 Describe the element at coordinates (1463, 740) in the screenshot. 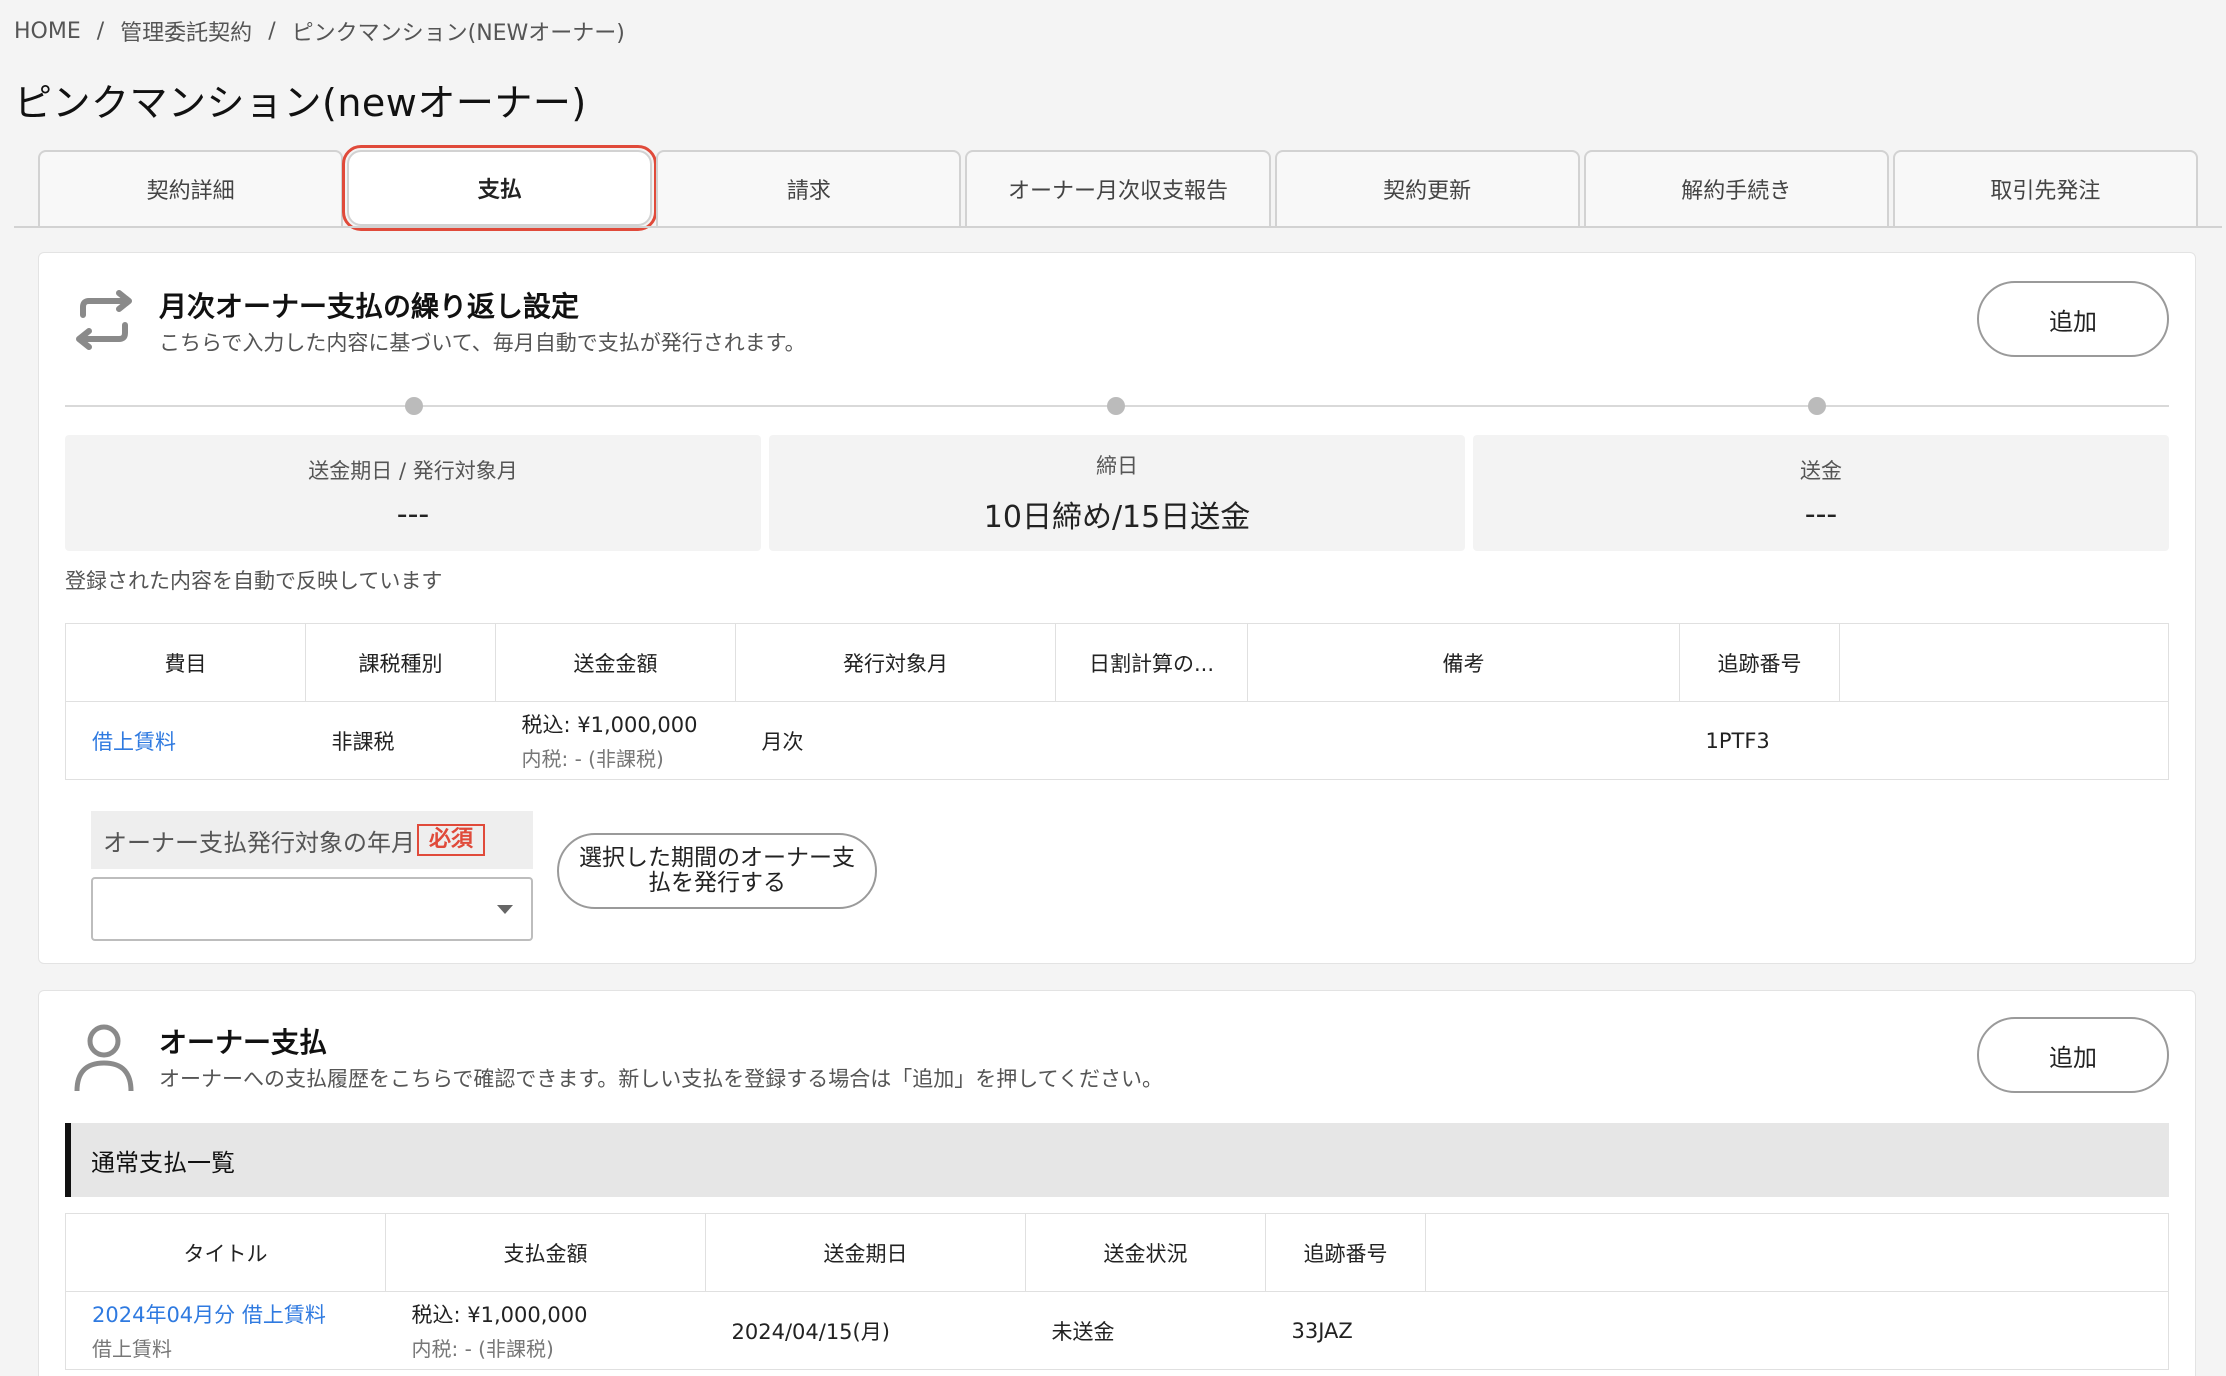

I see `remarks-cell` at that location.